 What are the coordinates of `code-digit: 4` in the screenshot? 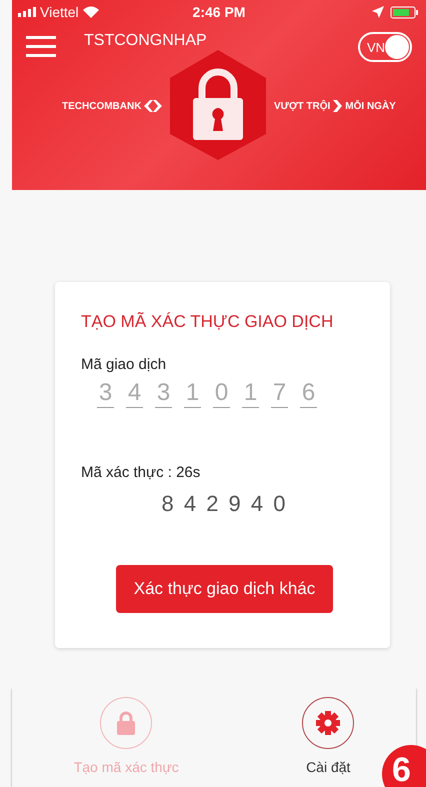 It's located at (134, 393).